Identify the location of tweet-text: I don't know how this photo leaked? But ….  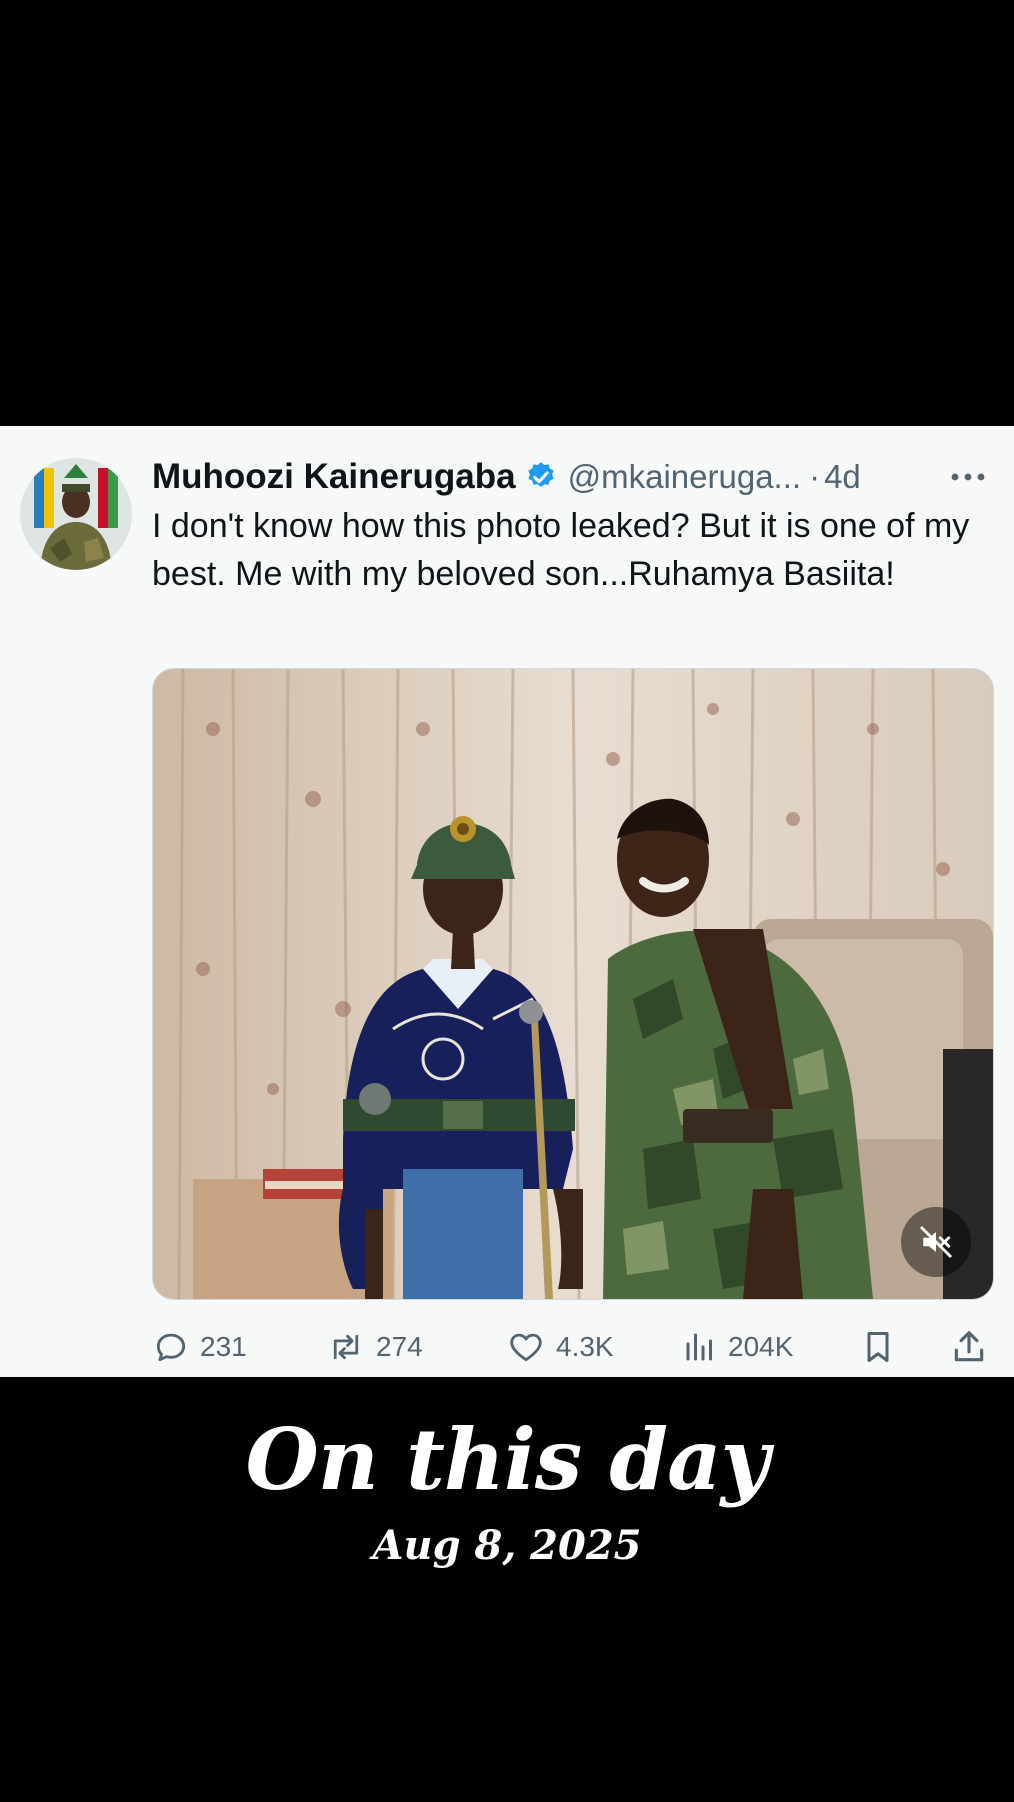
(561, 550).